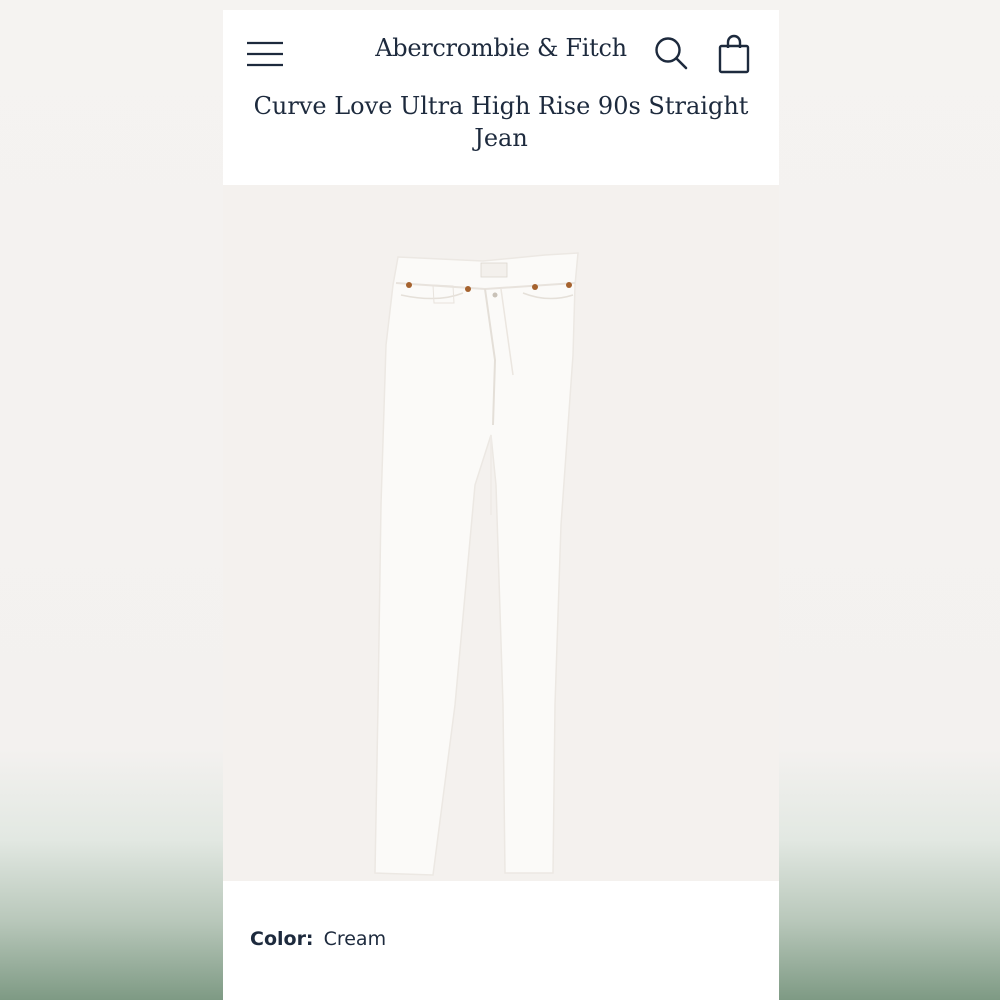  What do you see at coordinates (355, 939) in the screenshot?
I see `color-value: Cream` at bounding box center [355, 939].